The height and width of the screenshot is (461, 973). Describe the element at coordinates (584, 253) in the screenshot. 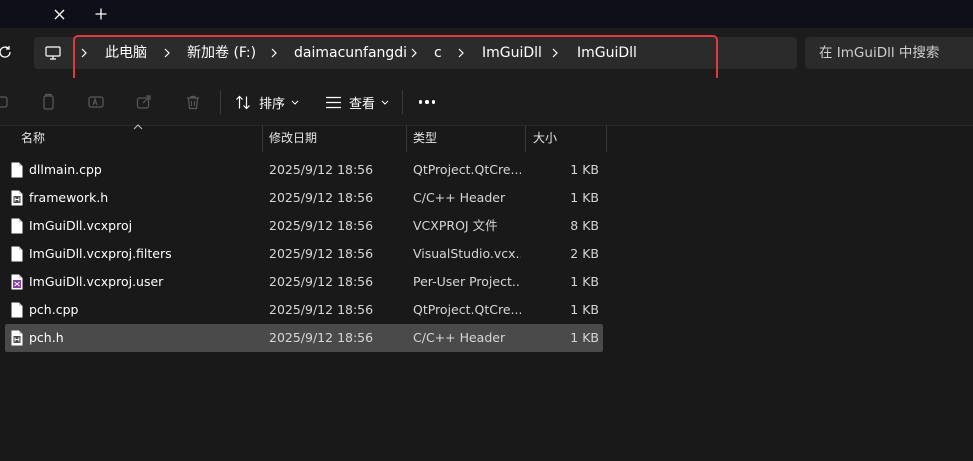

I see `file-size: 2 KB` at that location.